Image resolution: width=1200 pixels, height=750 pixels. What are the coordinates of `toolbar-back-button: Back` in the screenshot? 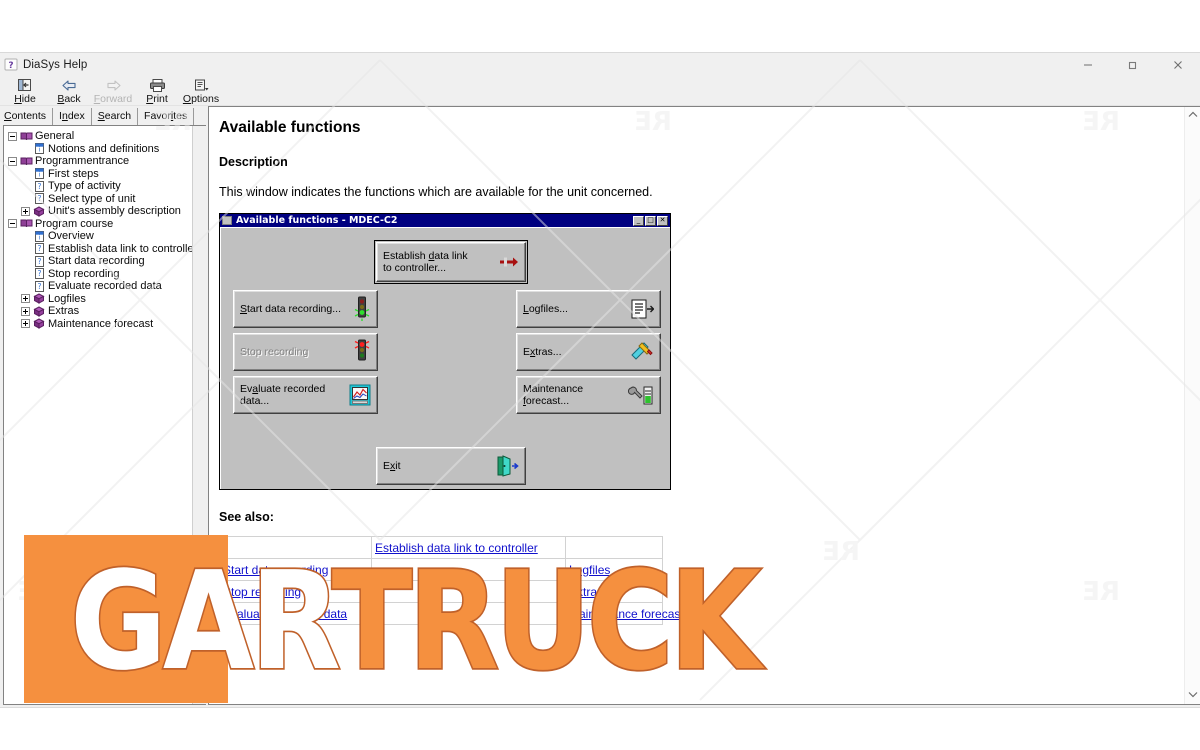 It's located at (69, 90).